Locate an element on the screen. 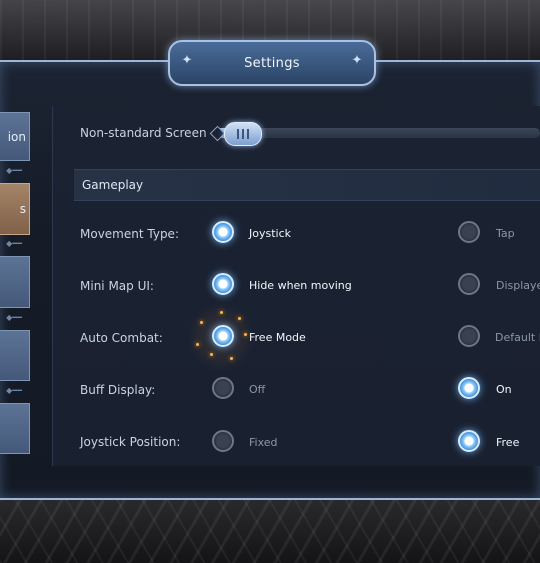  auto-combat-option1-label: Free Mode is located at coordinates (277, 337).